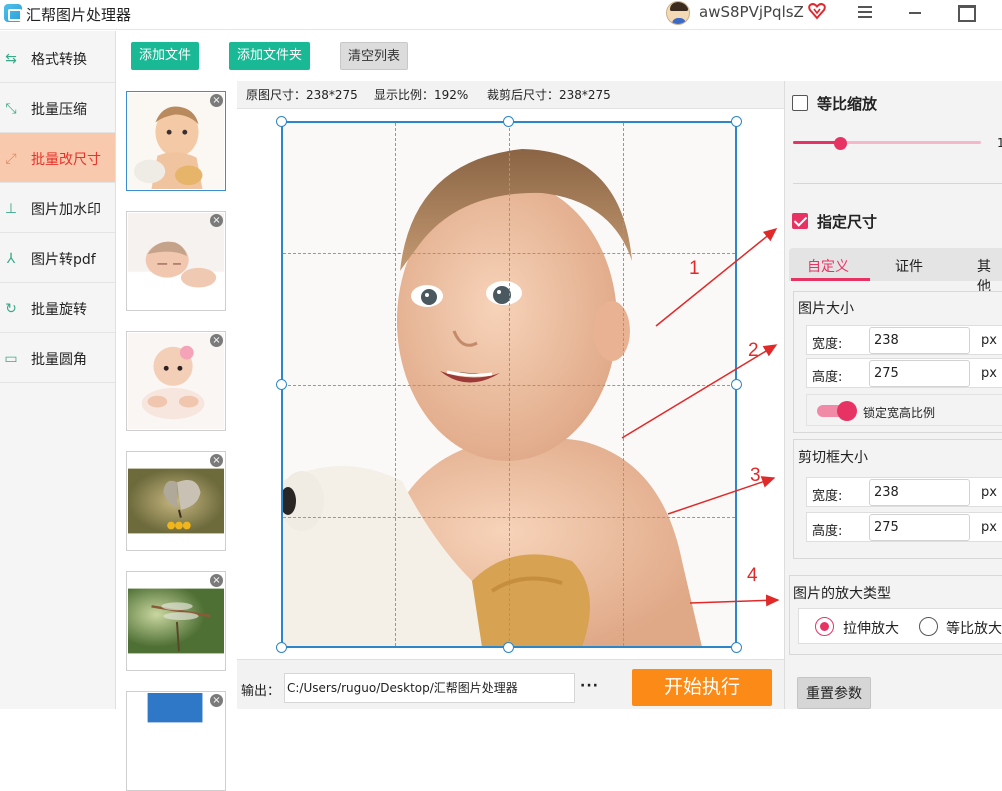 The width and height of the screenshot is (1002, 791). What do you see at coordinates (919, 527) in the screenshot?
I see `crop-height-input: 275` at bounding box center [919, 527].